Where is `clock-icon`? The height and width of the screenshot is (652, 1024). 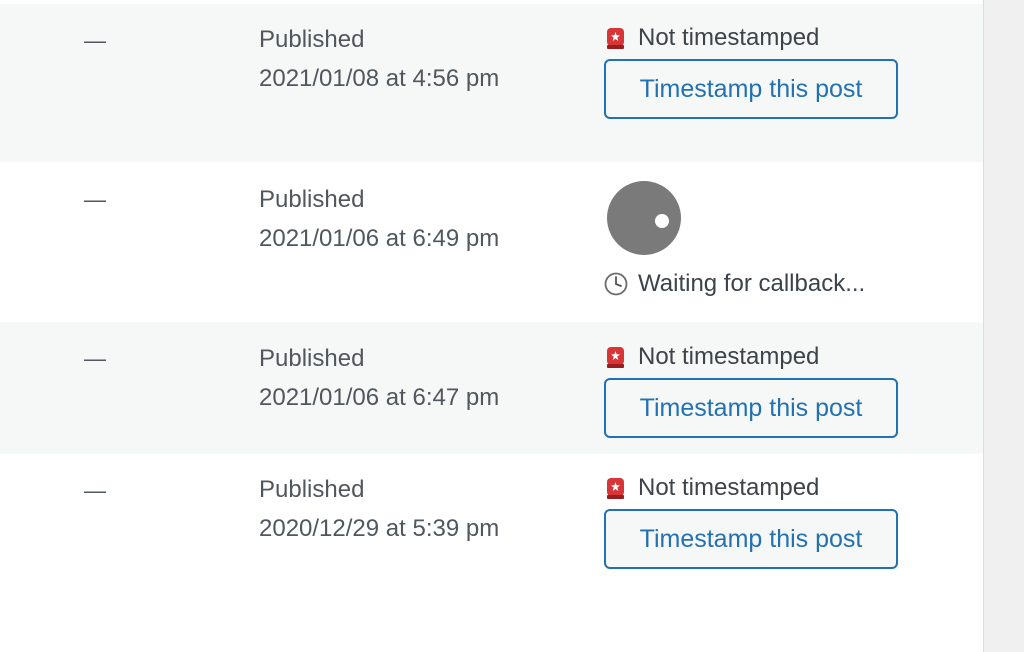
clock-icon is located at coordinates (616, 284).